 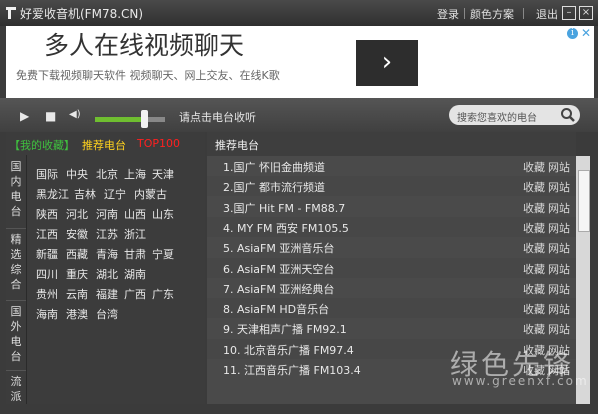 I want to click on scrollbar-thumb, so click(x=584, y=201).